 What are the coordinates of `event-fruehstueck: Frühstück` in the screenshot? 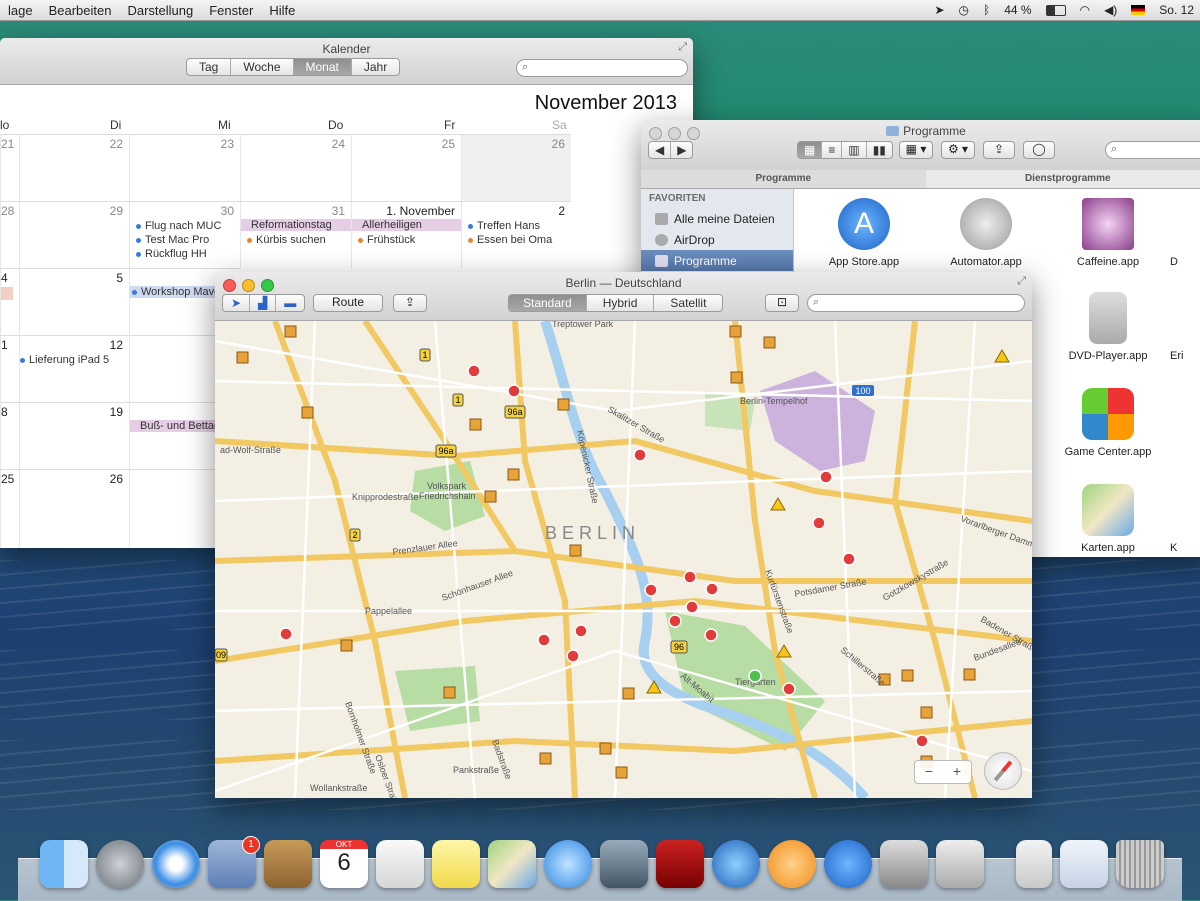 It's located at (386, 240).